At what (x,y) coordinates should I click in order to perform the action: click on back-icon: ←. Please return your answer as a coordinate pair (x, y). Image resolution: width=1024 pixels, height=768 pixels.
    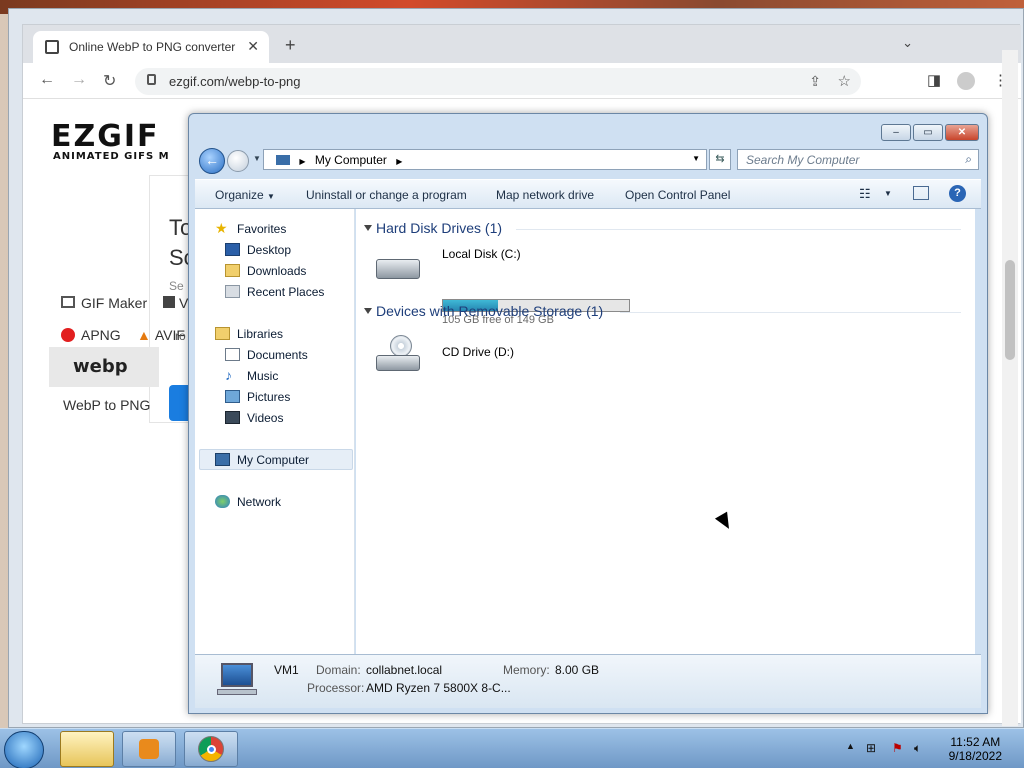
    Looking at the image, I should click on (47, 80).